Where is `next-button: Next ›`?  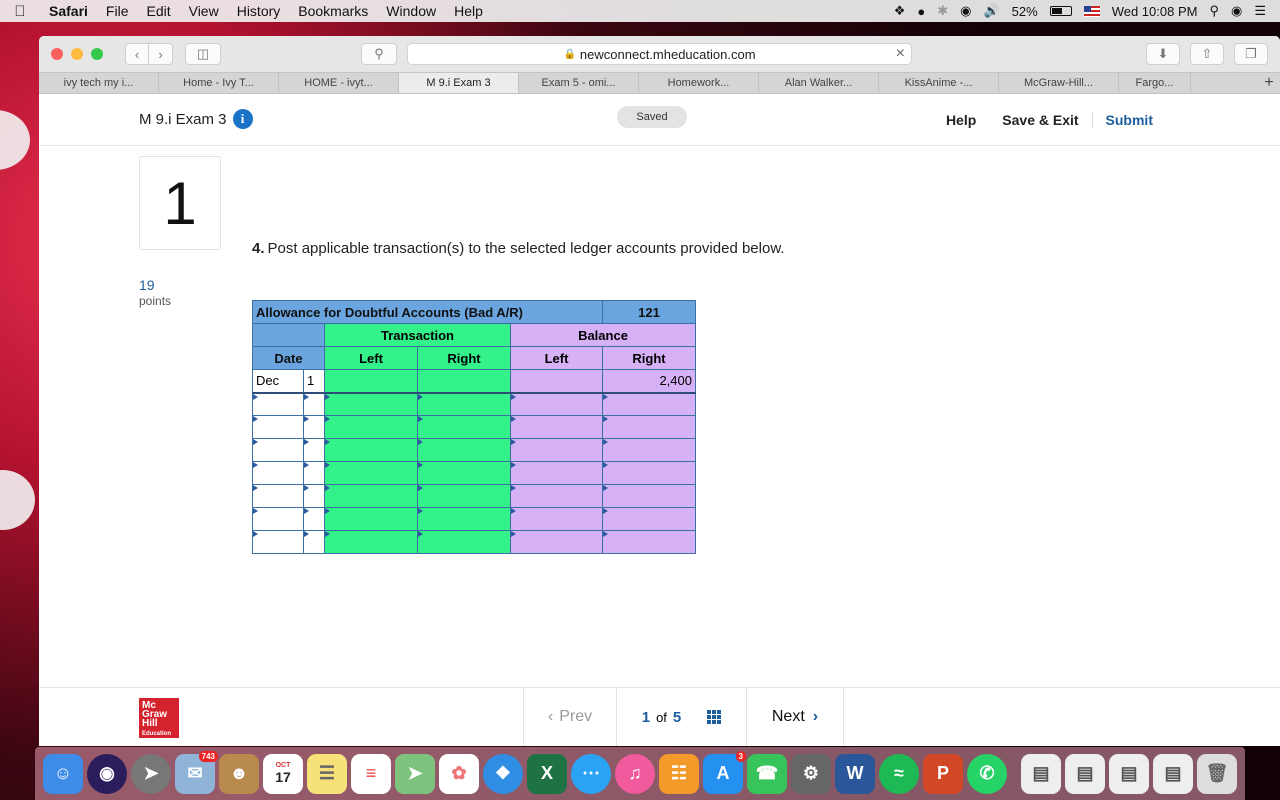 next-button: Next › is located at coordinates (795, 717).